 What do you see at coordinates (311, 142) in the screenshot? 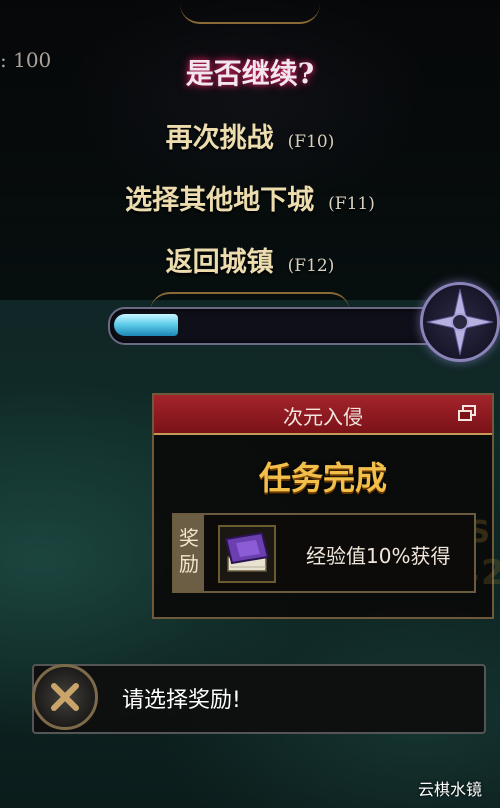
I see `retry-hotkey: (F10)` at bounding box center [311, 142].